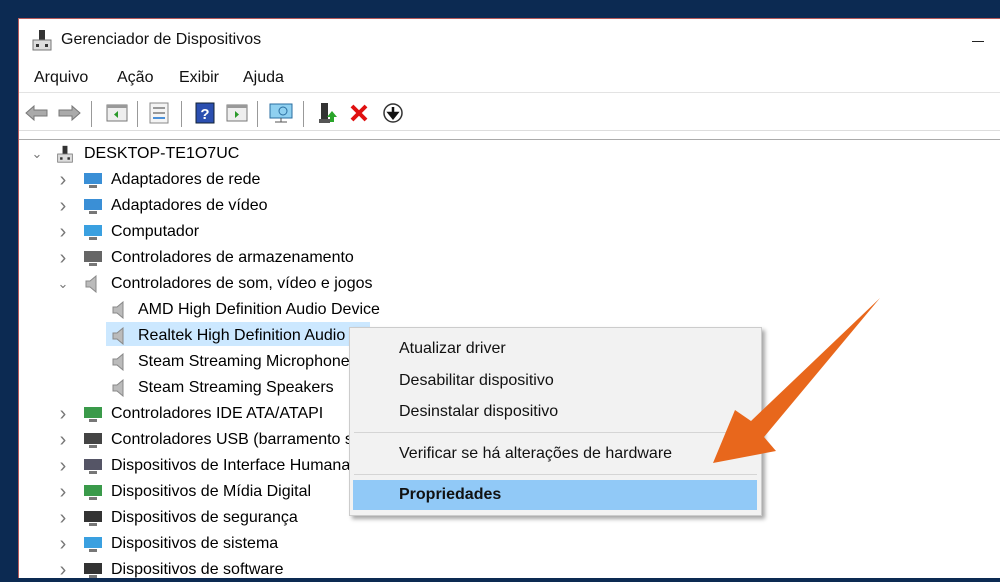  I want to click on menu-ajuda: Ajuda, so click(263, 78).